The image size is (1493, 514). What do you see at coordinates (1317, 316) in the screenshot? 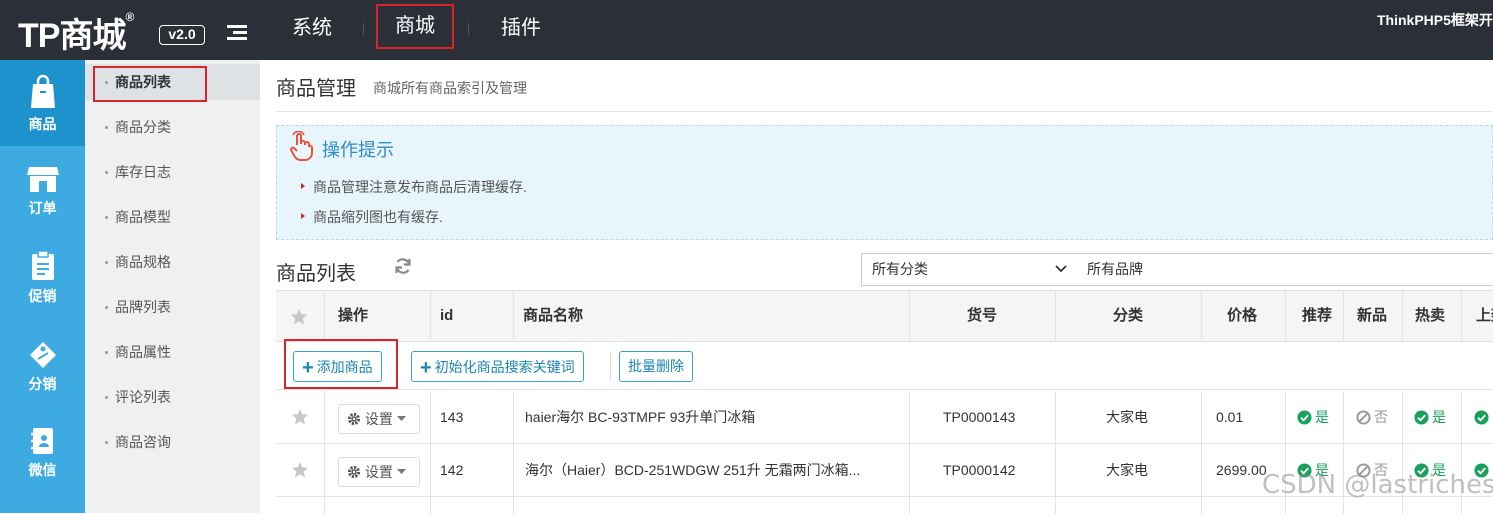
I see `column-header-recommend: 推荐` at bounding box center [1317, 316].